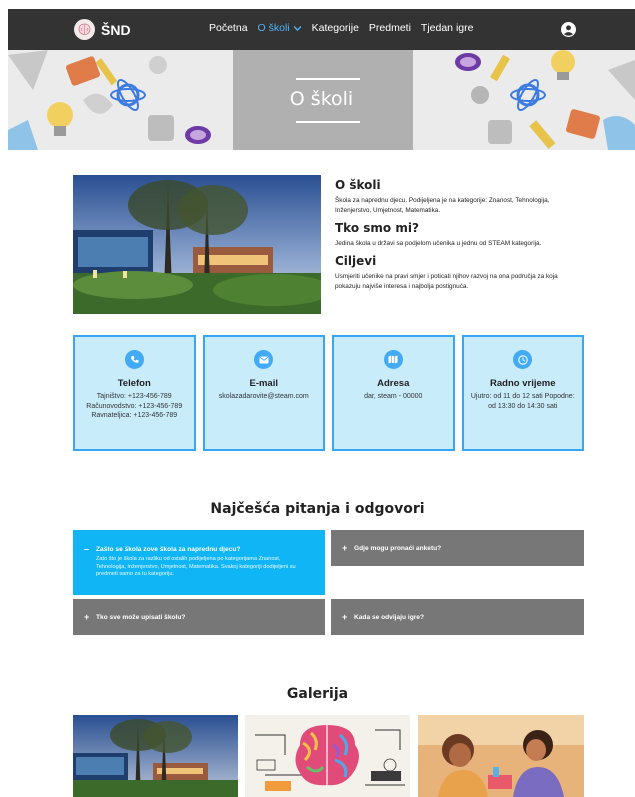  What do you see at coordinates (568, 29) in the screenshot?
I see `user-circle-icon` at bounding box center [568, 29].